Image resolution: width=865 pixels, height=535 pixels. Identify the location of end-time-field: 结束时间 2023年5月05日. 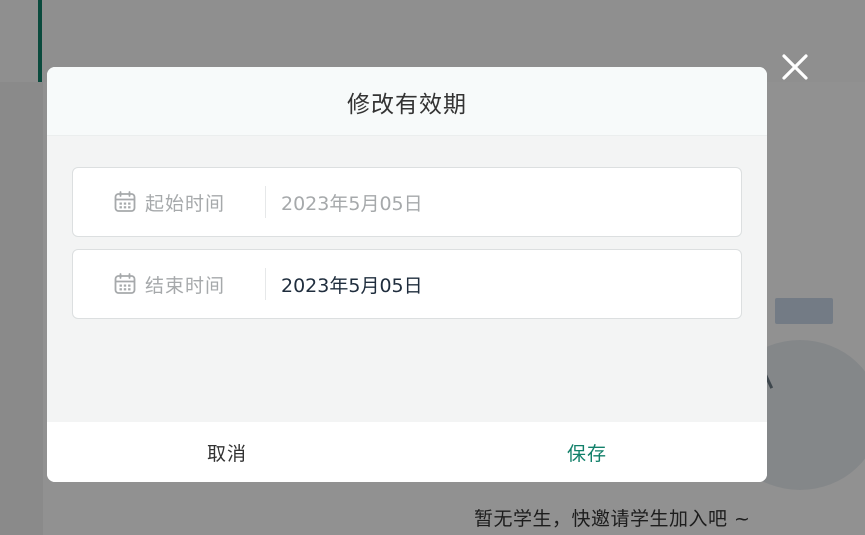
(407, 284).